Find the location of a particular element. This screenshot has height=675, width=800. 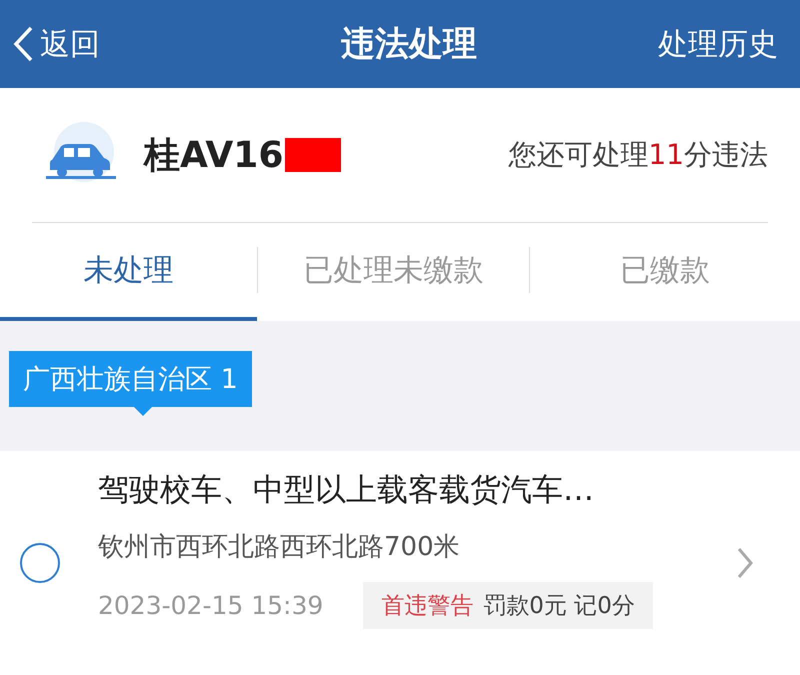

violation-time: 2023-02-15 15:39 is located at coordinates (211, 605).